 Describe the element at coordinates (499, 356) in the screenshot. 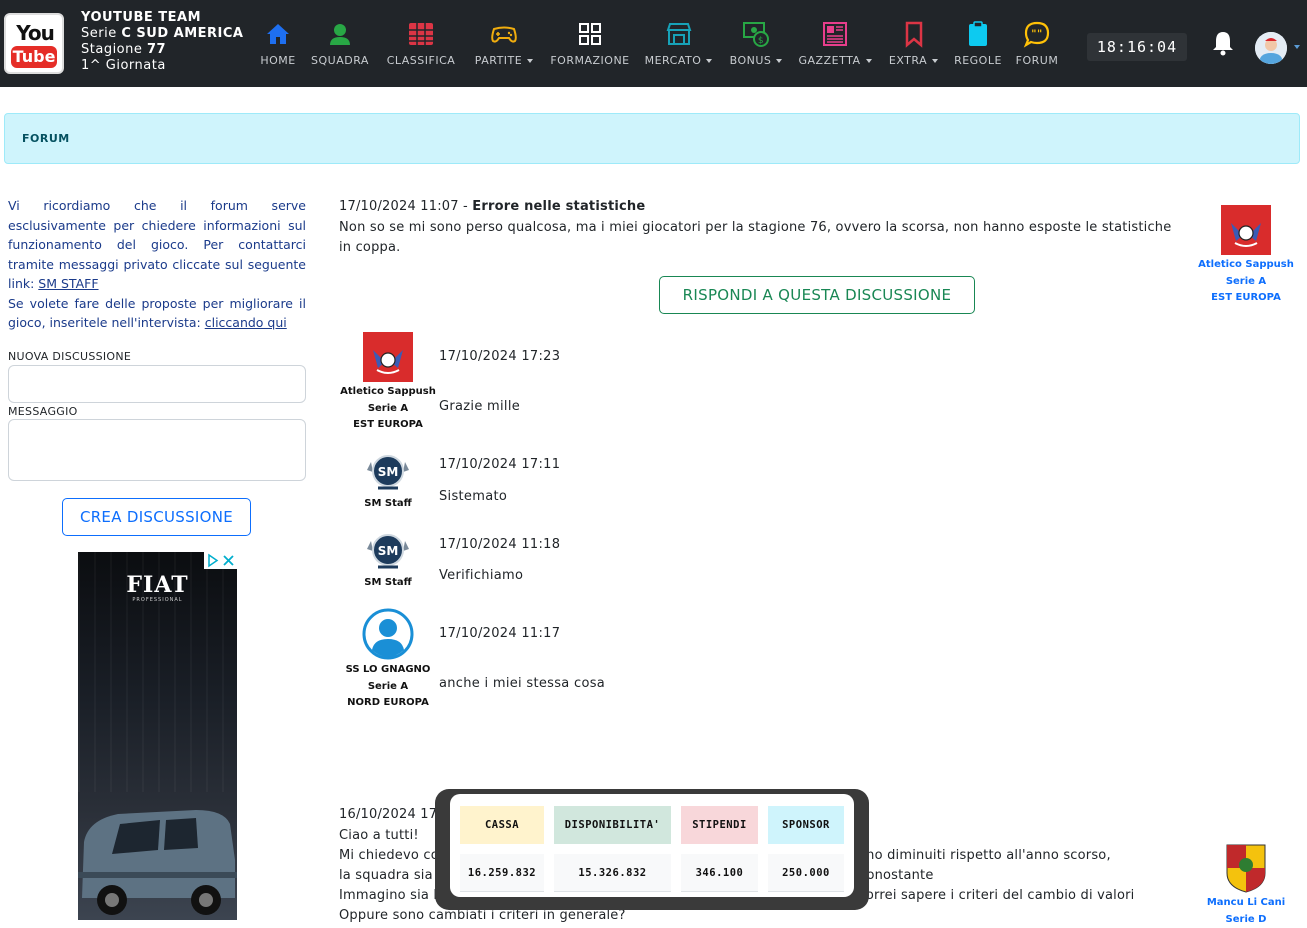

I see `reply-date: 17/10/2024 17:23` at that location.